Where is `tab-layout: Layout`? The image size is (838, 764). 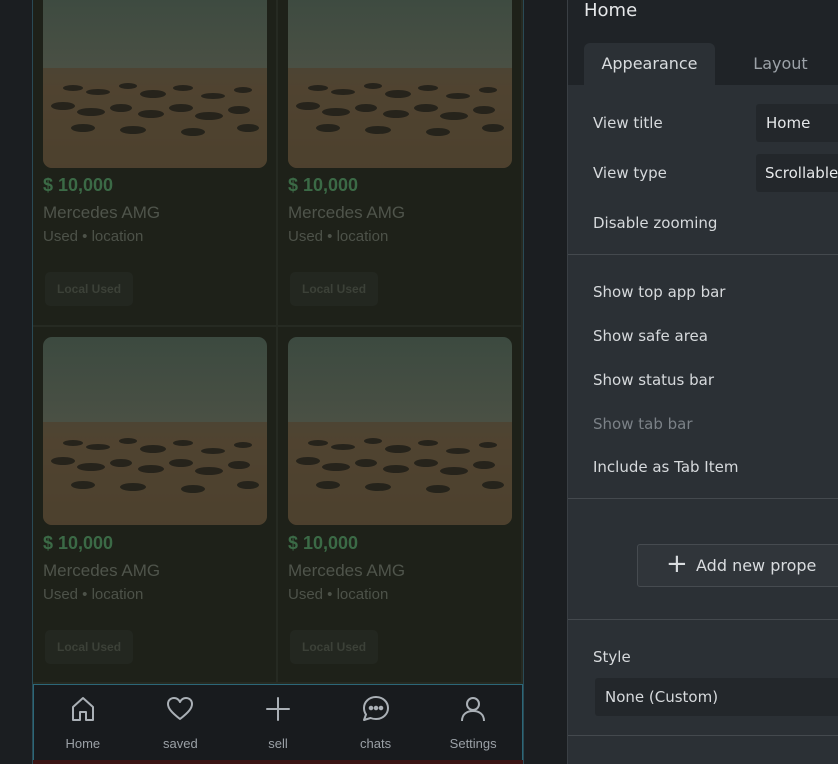 tab-layout: Layout is located at coordinates (780, 64).